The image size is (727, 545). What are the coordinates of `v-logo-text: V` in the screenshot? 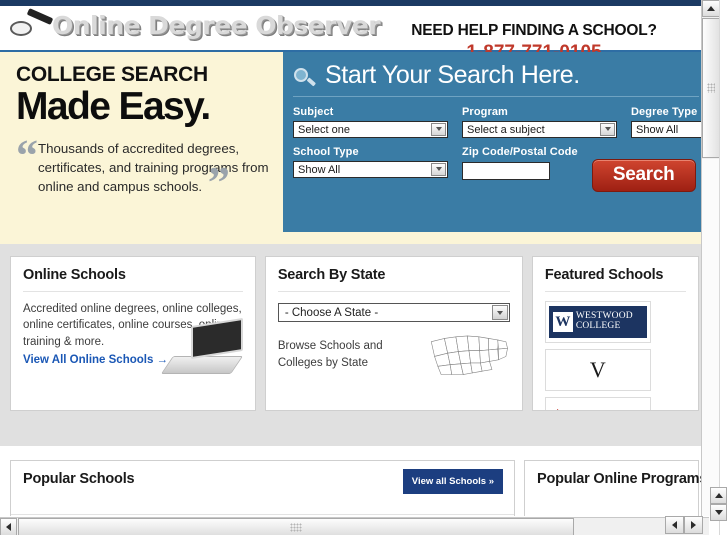 It's located at (597, 369).